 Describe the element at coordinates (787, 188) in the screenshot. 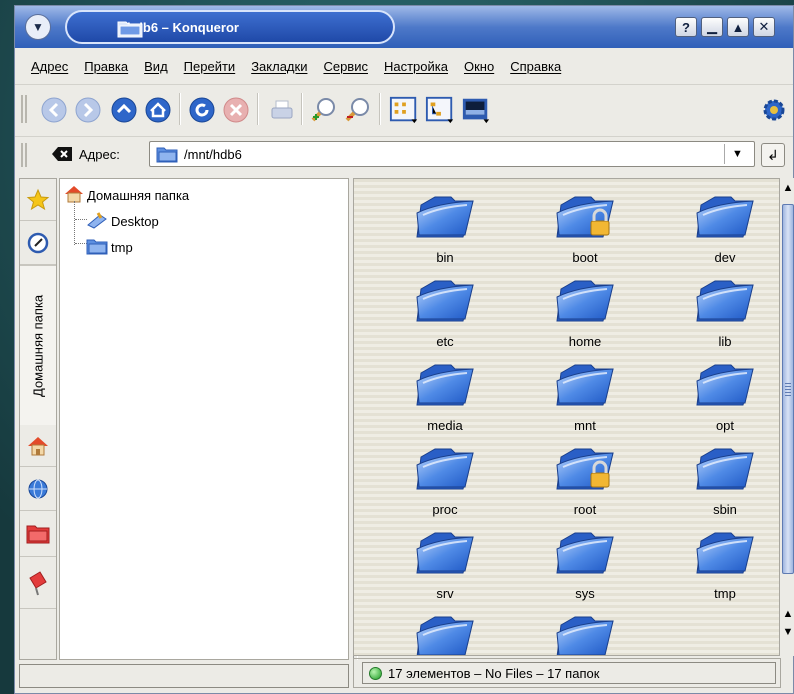

I see `scroll-up-button: ▲` at that location.